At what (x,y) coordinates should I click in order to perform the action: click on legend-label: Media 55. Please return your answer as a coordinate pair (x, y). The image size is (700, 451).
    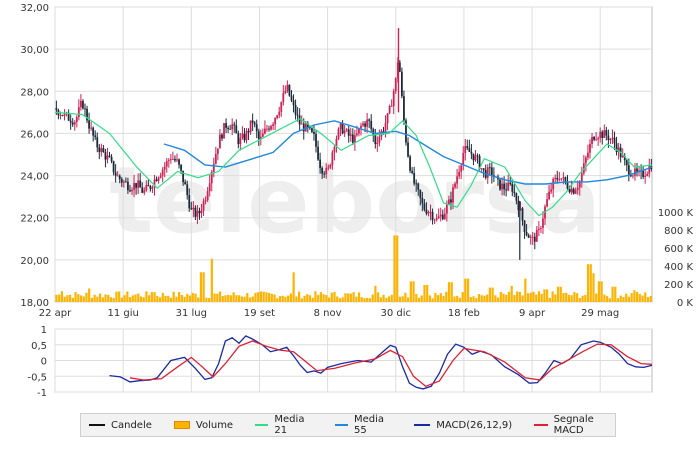
    Looking at the image, I should click on (369, 425).